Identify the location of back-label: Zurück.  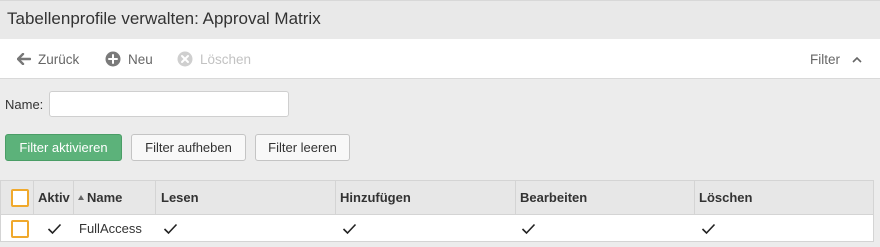
(59, 59).